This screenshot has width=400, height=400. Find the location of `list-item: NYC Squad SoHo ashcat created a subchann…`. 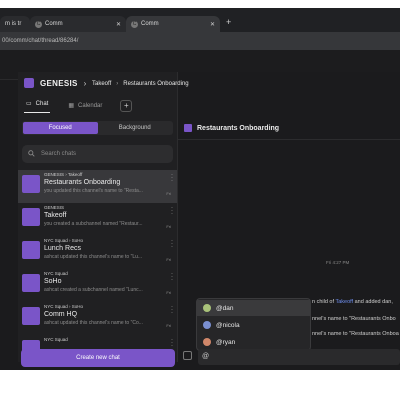

list-item: NYC Squad SoHo ashcat created a subchann… is located at coordinates (97, 285).